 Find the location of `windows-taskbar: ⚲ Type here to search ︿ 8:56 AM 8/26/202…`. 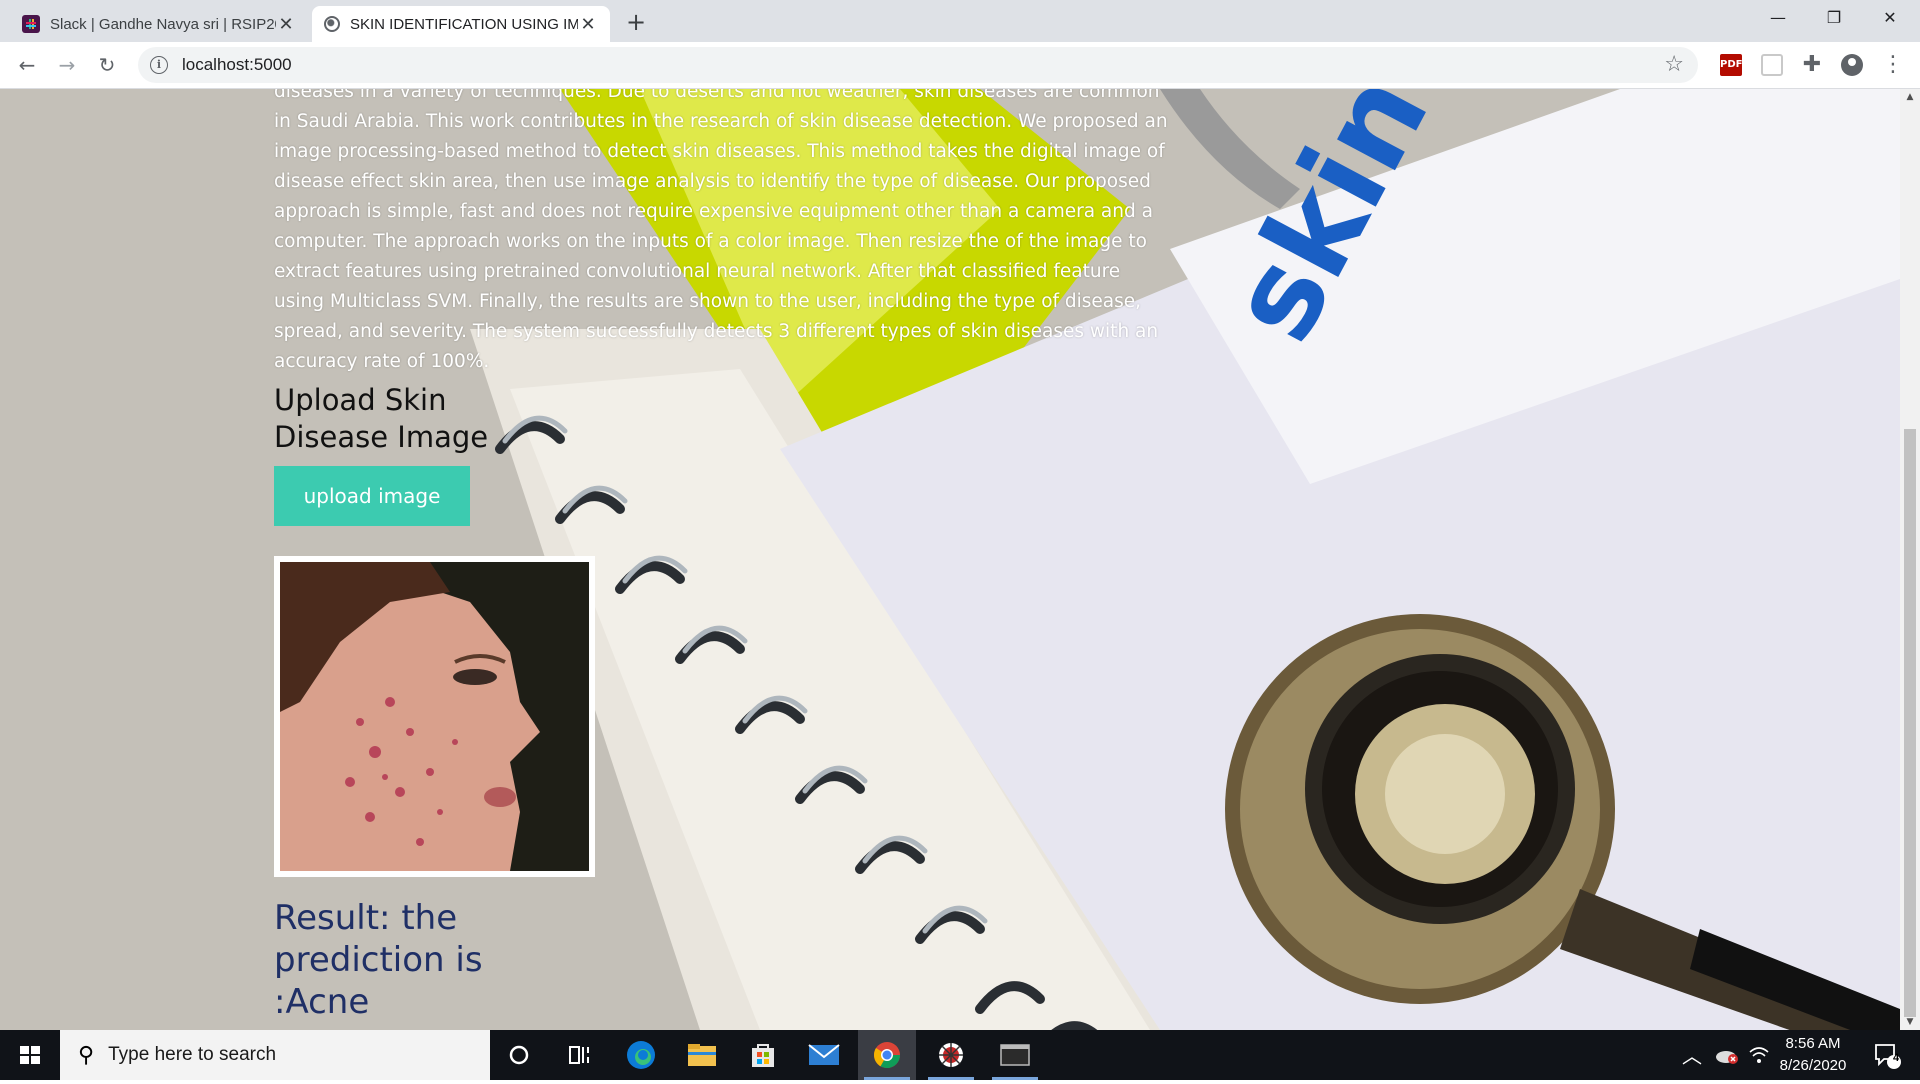

windows-taskbar: ⚲ Type here to search ︿ 8:56 AM 8/26/202… is located at coordinates (960, 1055).